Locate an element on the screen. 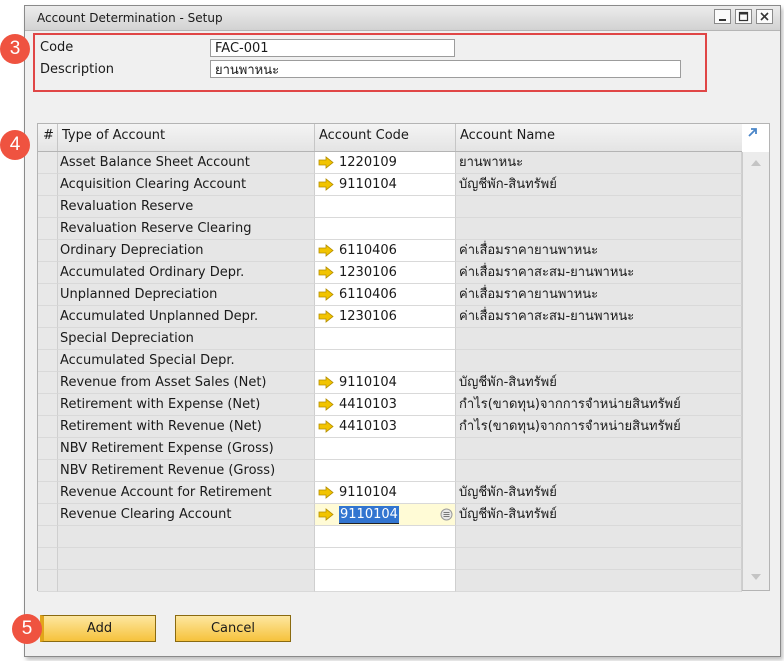 This screenshot has width=784, height=661. close-button is located at coordinates (764, 16).